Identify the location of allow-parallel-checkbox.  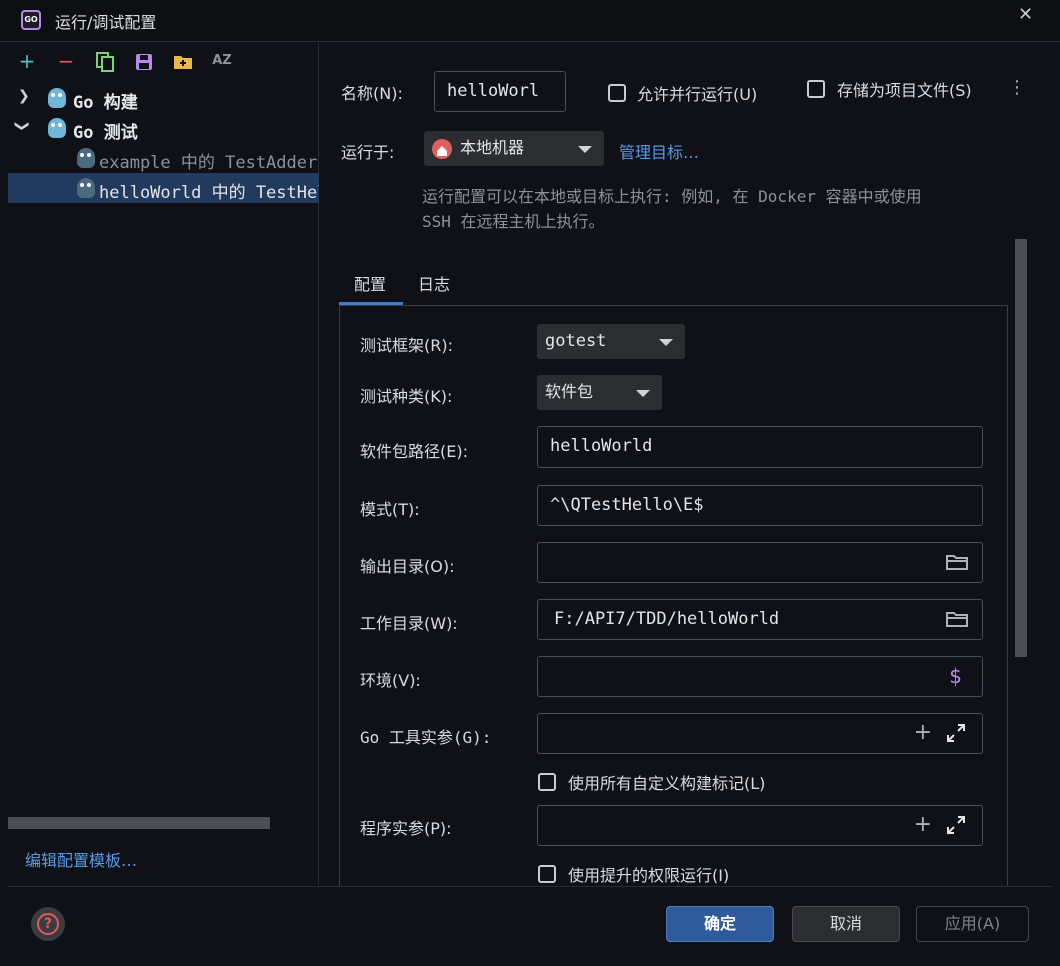
(617, 93).